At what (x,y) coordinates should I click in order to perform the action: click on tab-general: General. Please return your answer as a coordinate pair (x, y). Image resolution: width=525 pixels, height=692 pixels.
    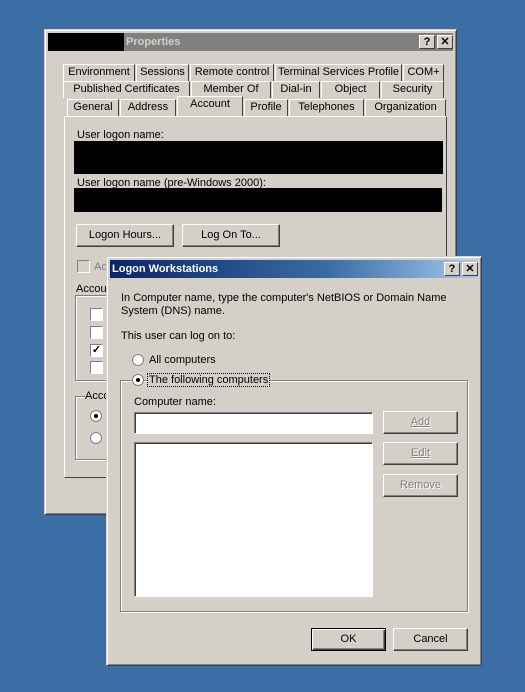
    Looking at the image, I should click on (93, 107).